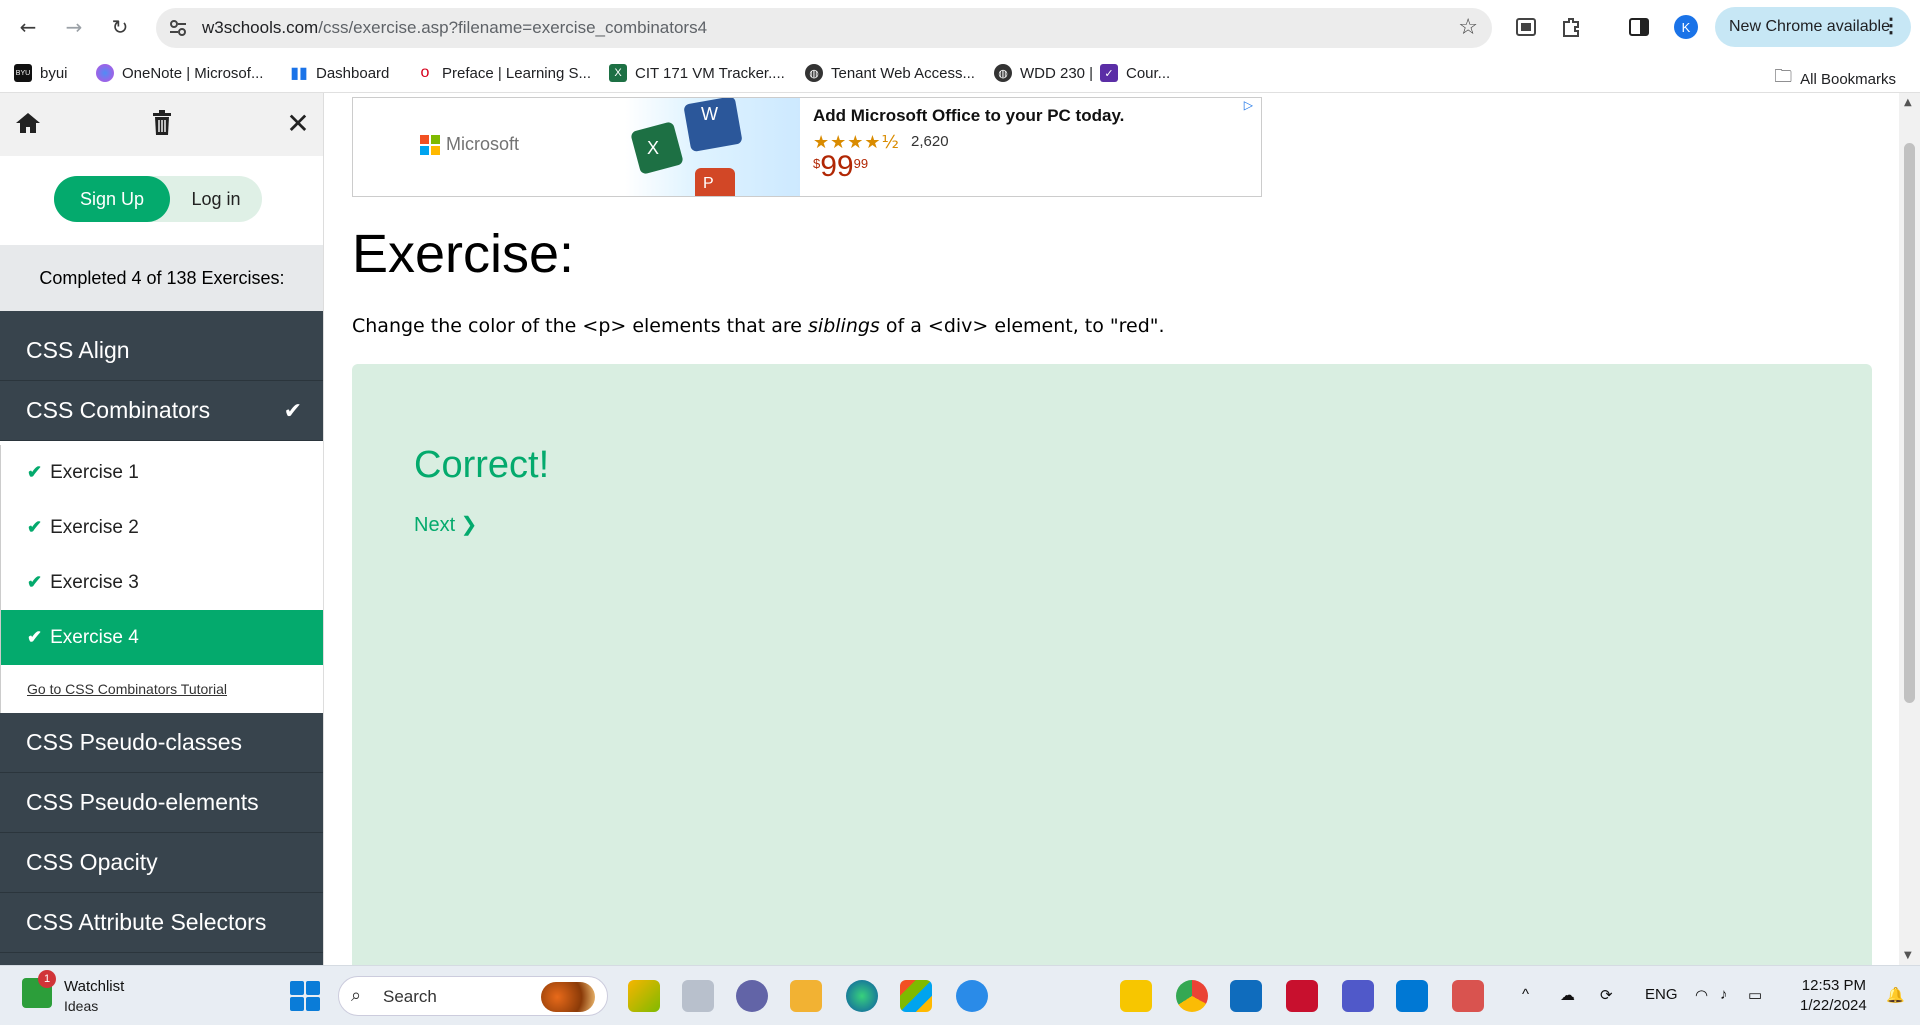 Image resolution: width=1920 pixels, height=1025 pixels. Describe the element at coordinates (78, 350) in the screenshot. I see `section-label: CSS Align` at that location.